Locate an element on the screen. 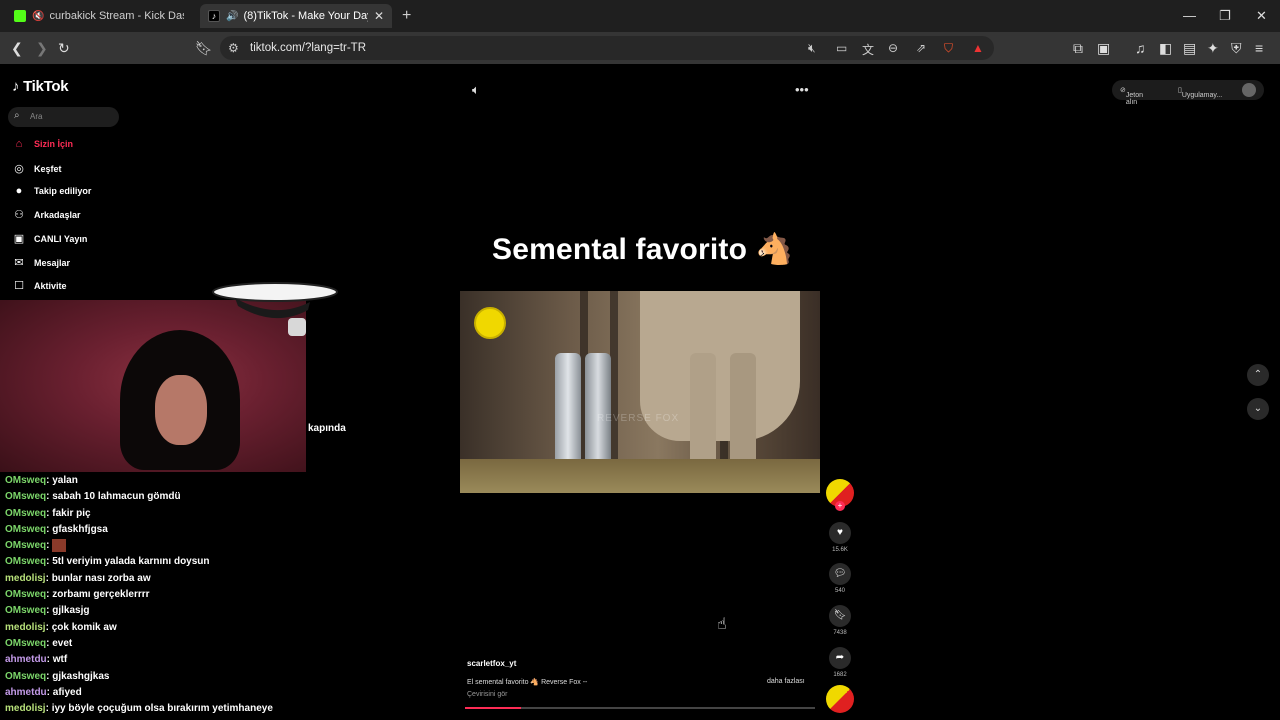 The height and width of the screenshot is (720, 1280). translate-link: Çevirisini gör is located at coordinates (487, 694).